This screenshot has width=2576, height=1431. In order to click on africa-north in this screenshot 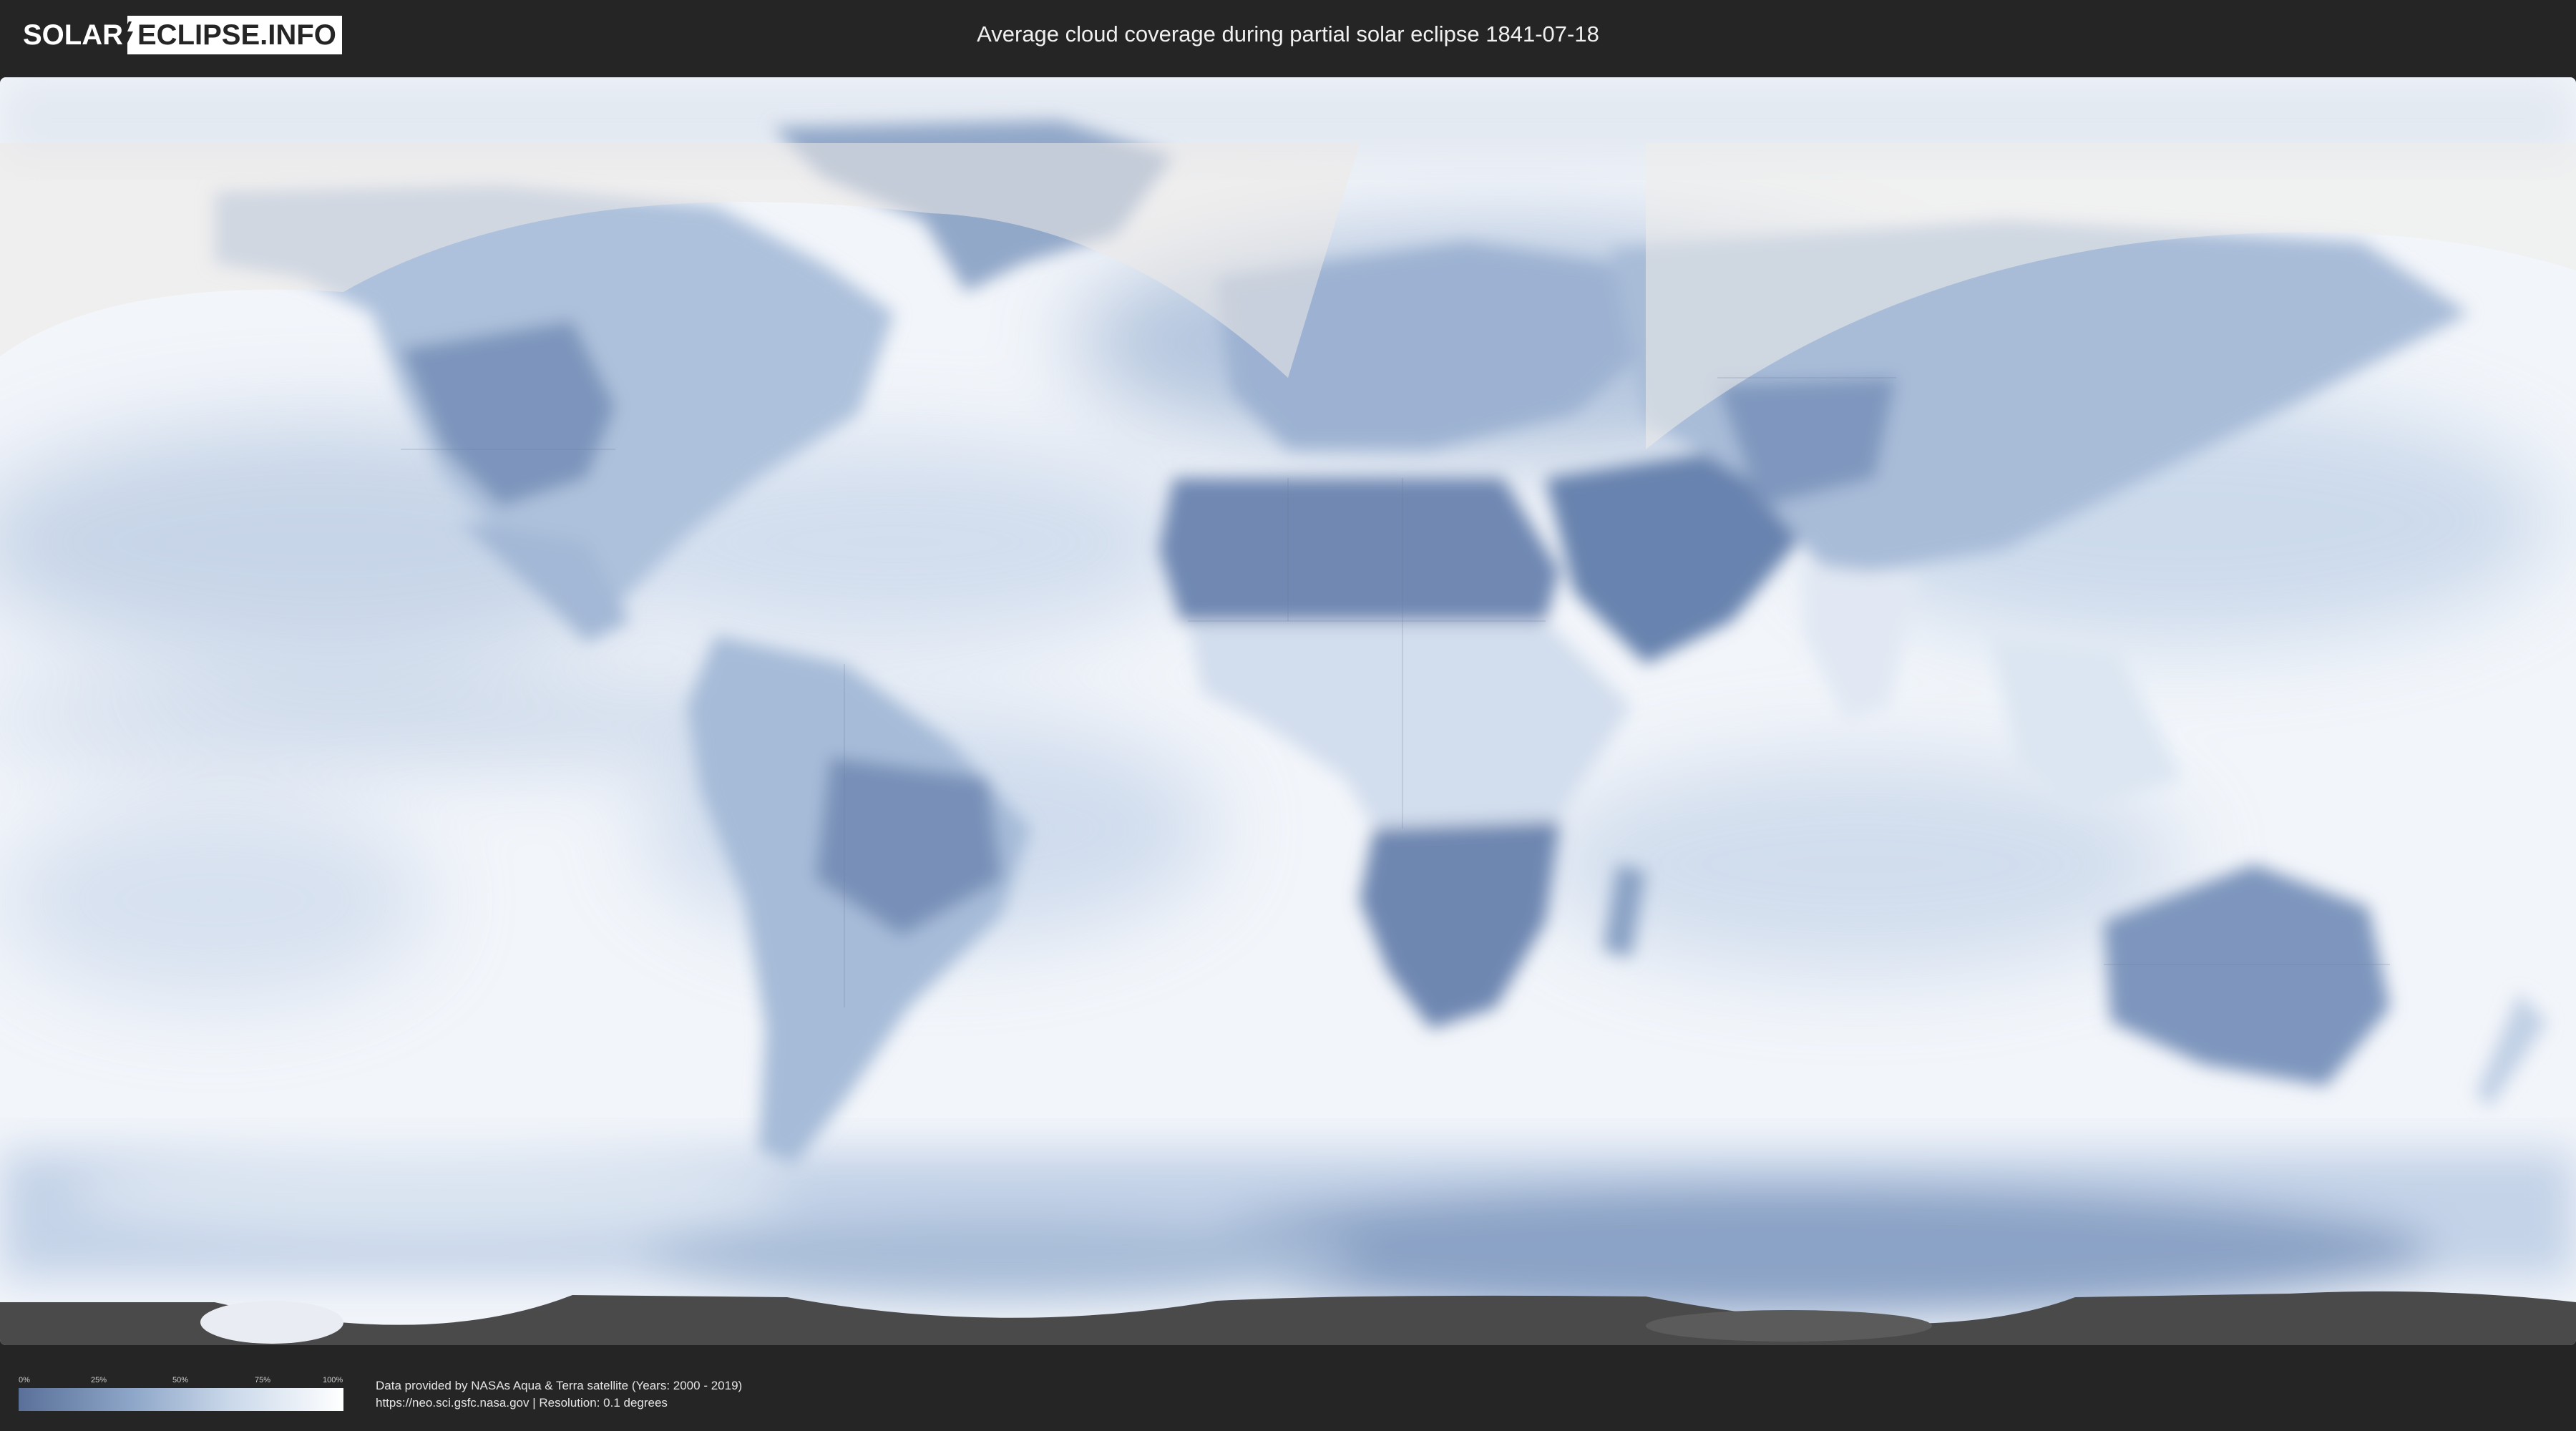, I will do `click(1359, 549)`.